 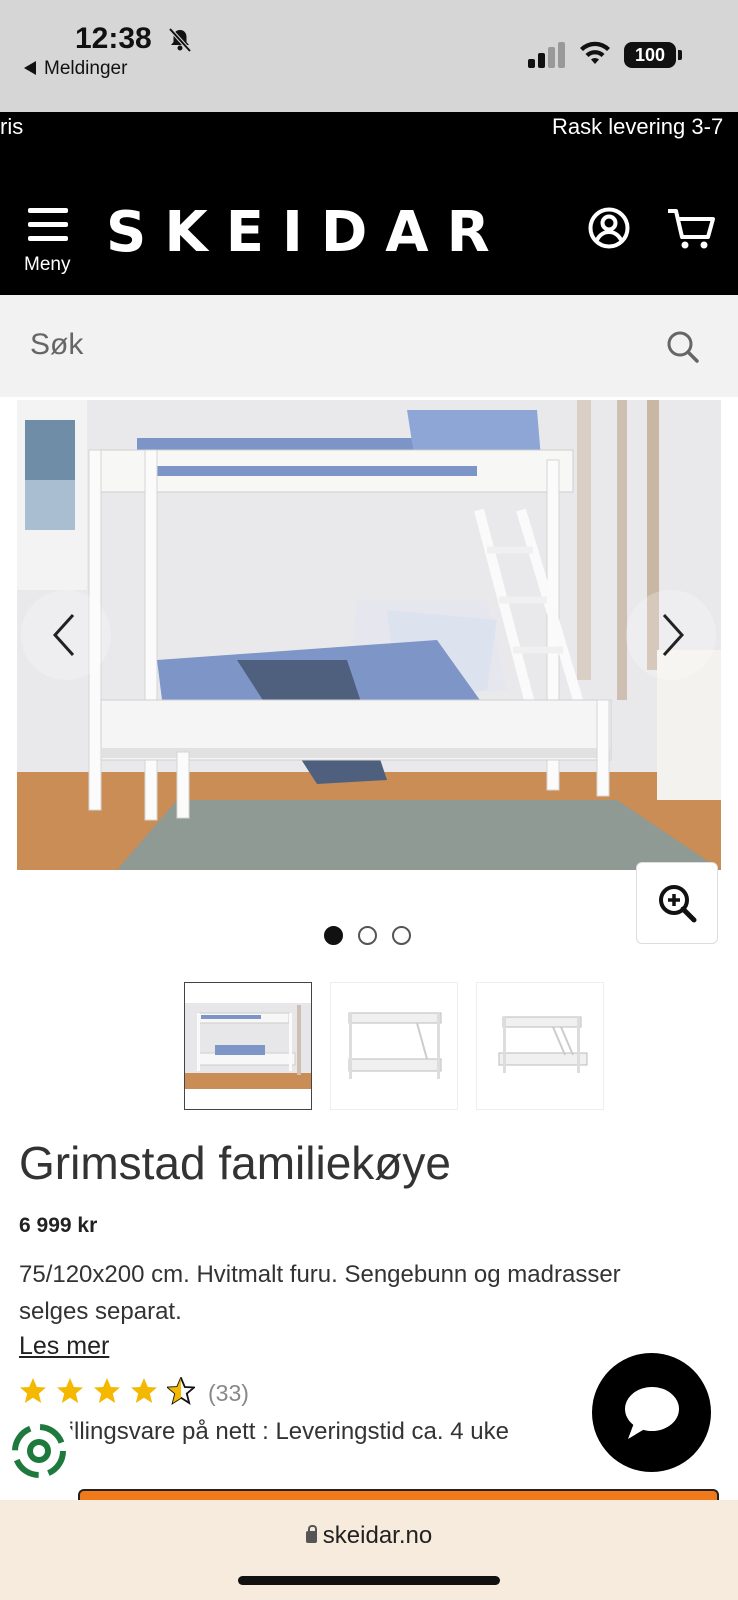 I want to click on menu-label: Meny, so click(x=47, y=264).